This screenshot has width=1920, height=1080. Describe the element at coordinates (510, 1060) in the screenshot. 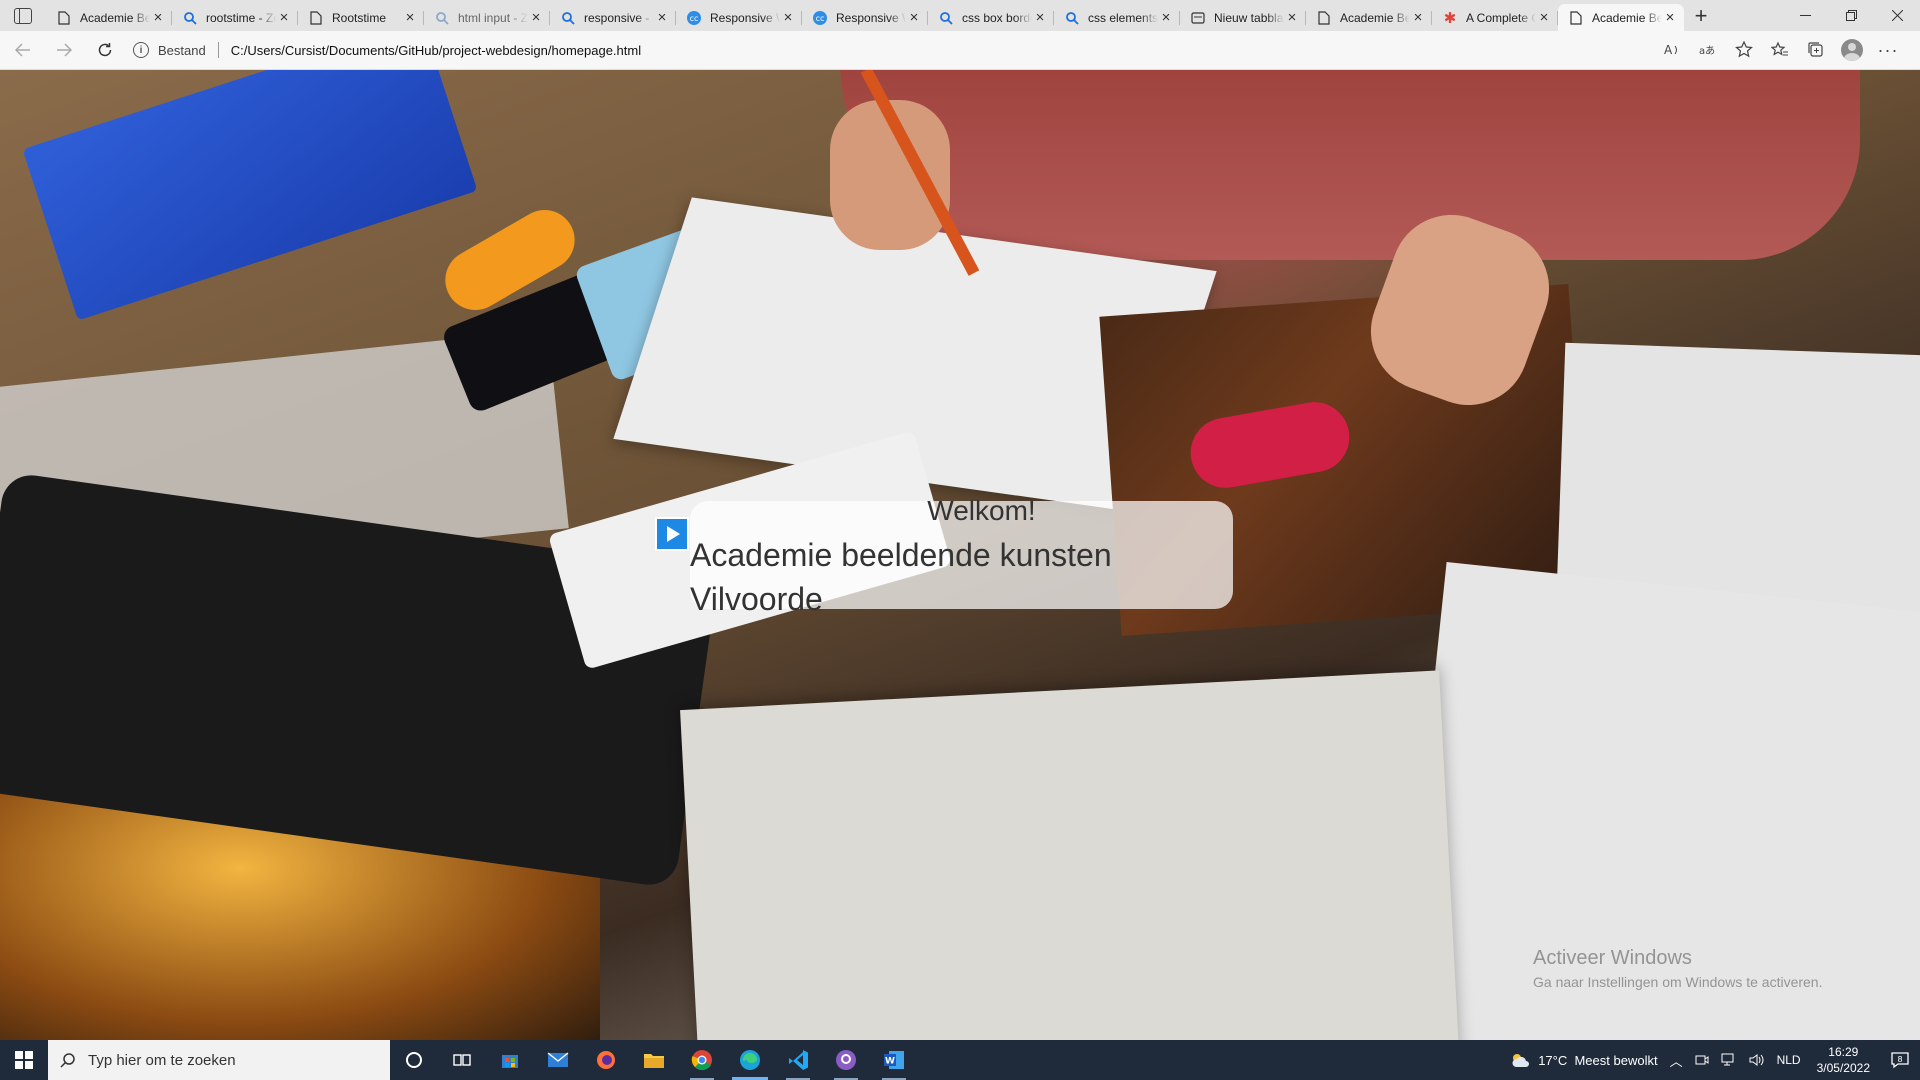

I see `store-icon` at that location.